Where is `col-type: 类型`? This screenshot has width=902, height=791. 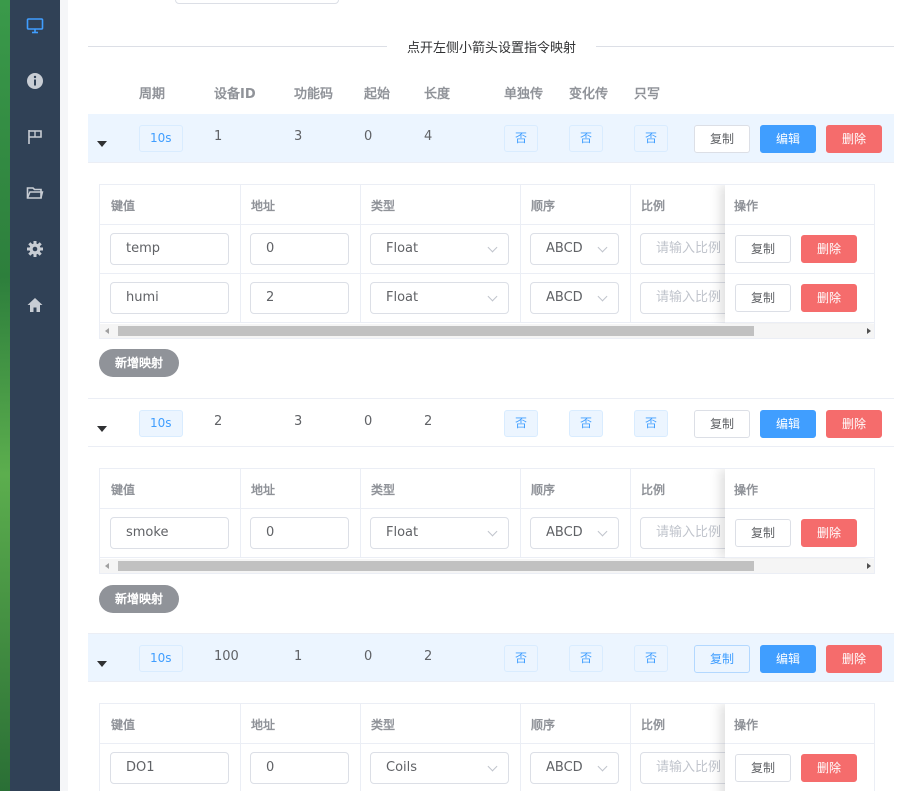
col-type: 类型 is located at coordinates (383, 490).